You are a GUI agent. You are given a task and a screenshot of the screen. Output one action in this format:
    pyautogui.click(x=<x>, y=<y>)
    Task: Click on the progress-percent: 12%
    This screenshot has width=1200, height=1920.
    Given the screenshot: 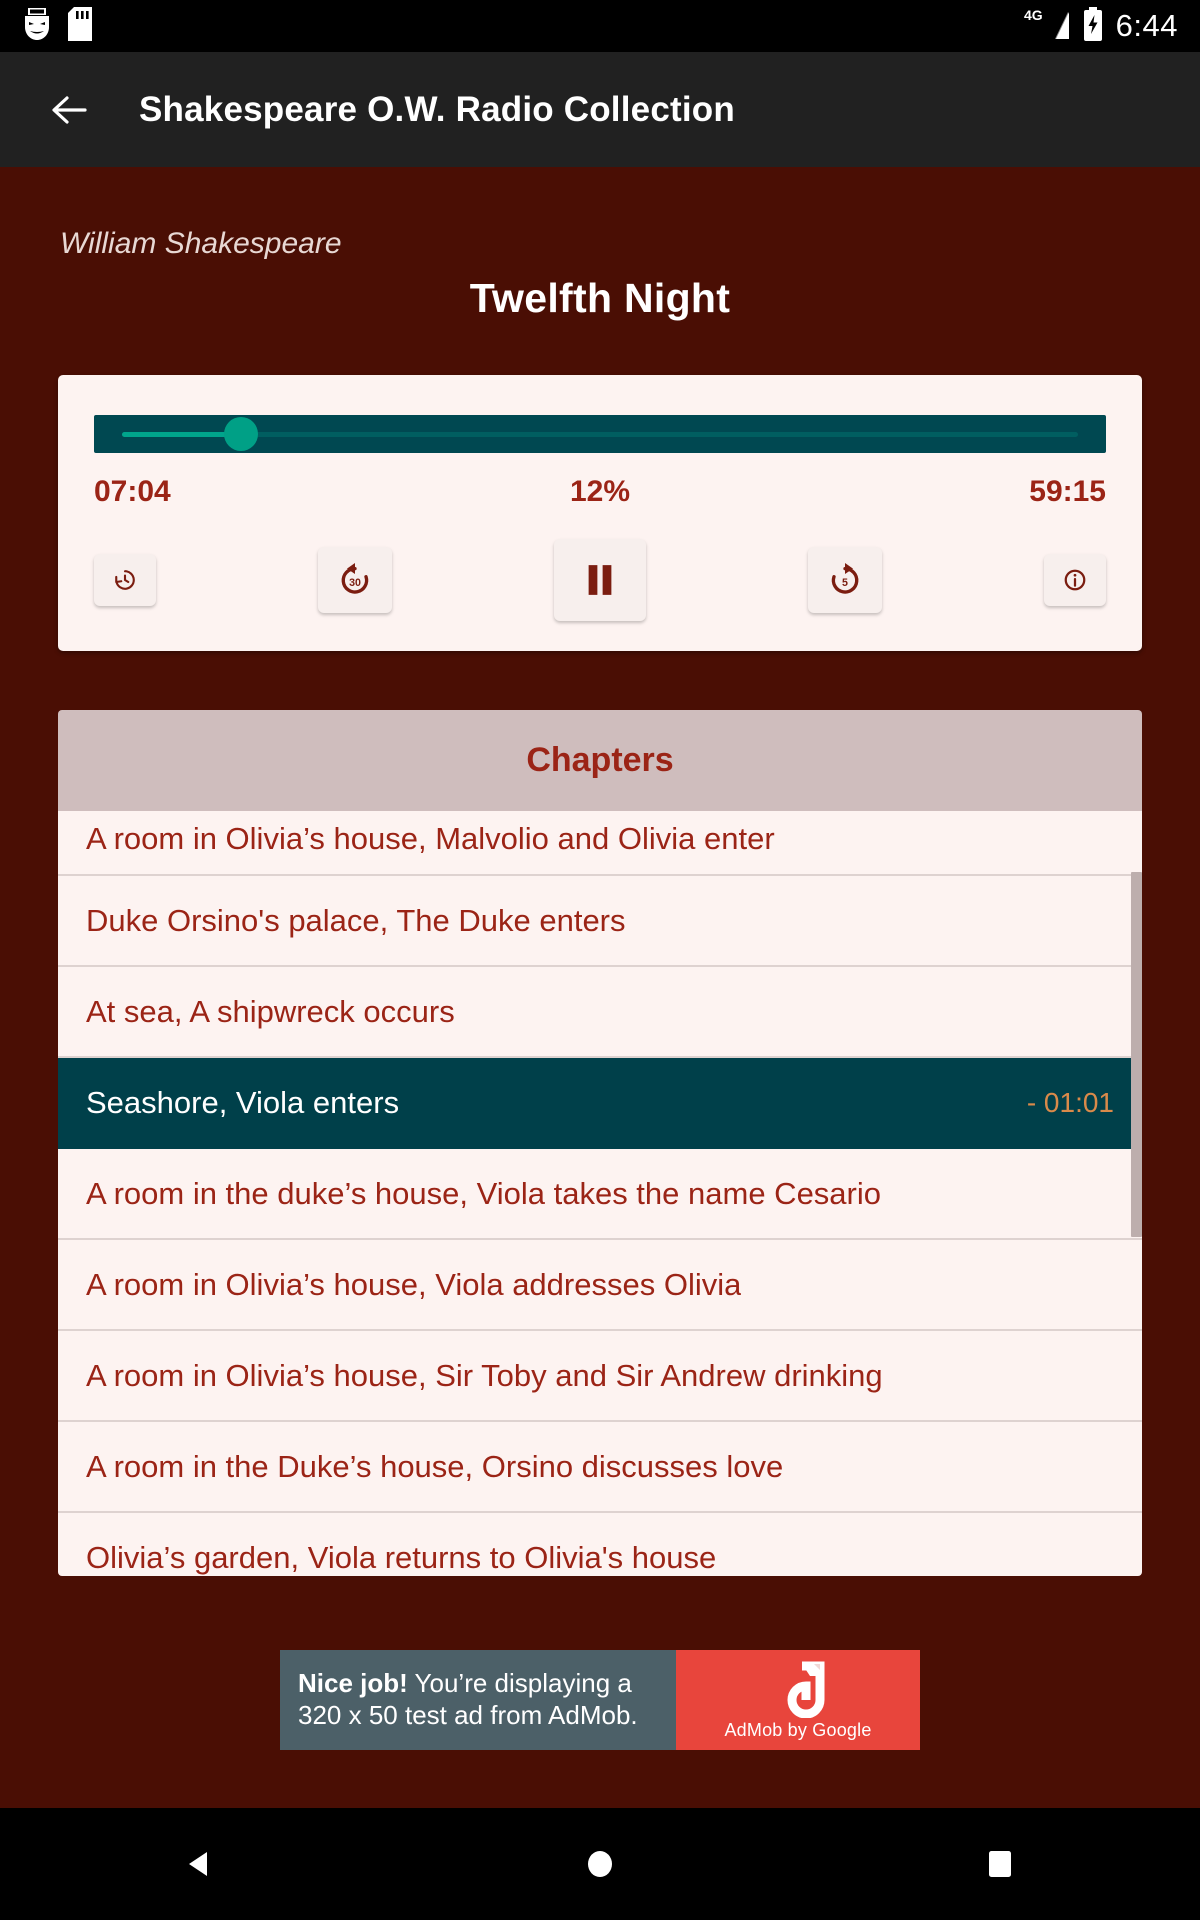 What is the action you would take?
    pyautogui.click(x=600, y=491)
    